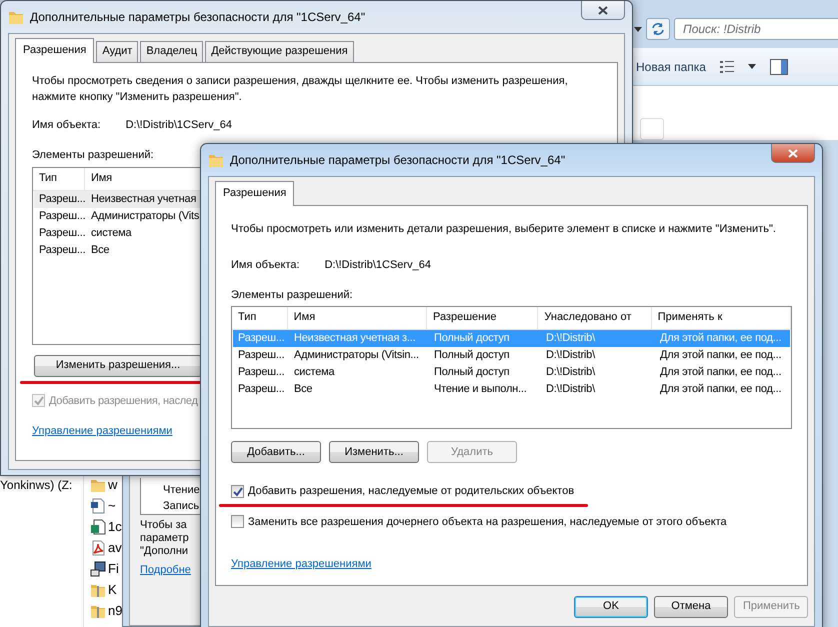 Image resolution: width=838 pixels, height=627 pixels. What do you see at coordinates (595, 317) in the screenshot?
I see `column-header: Унаследовано от` at bounding box center [595, 317].